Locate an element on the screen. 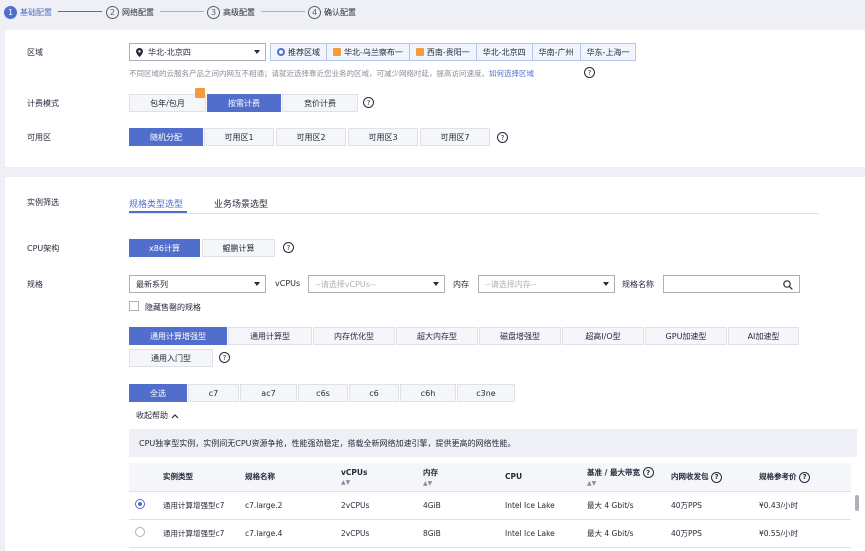  step-number: 1 is located at coordinates (10, 12).